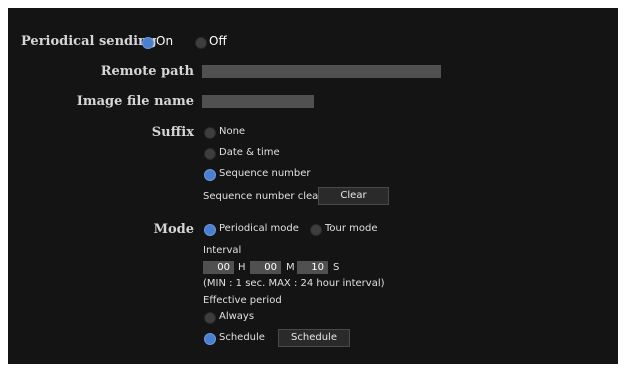 The width and height of the screenshot is (624, 372). What do you see at coordinates (237, 316) in the screenshot?
I see `always-label: Always` at bounding box center [237, 316].